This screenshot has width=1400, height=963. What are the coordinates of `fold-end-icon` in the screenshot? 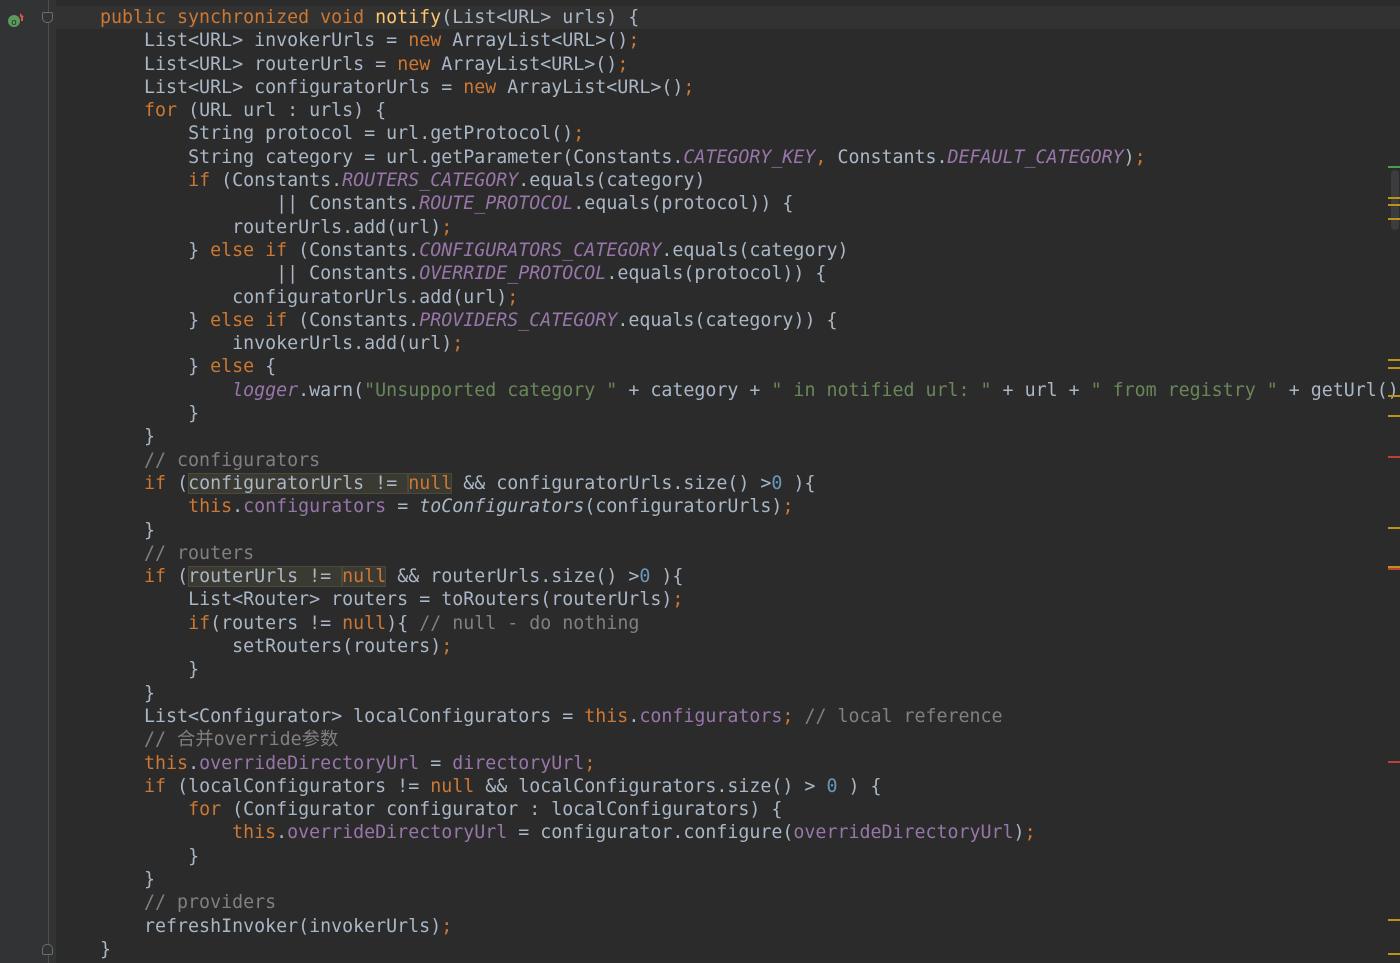 It's located at (47, 949).